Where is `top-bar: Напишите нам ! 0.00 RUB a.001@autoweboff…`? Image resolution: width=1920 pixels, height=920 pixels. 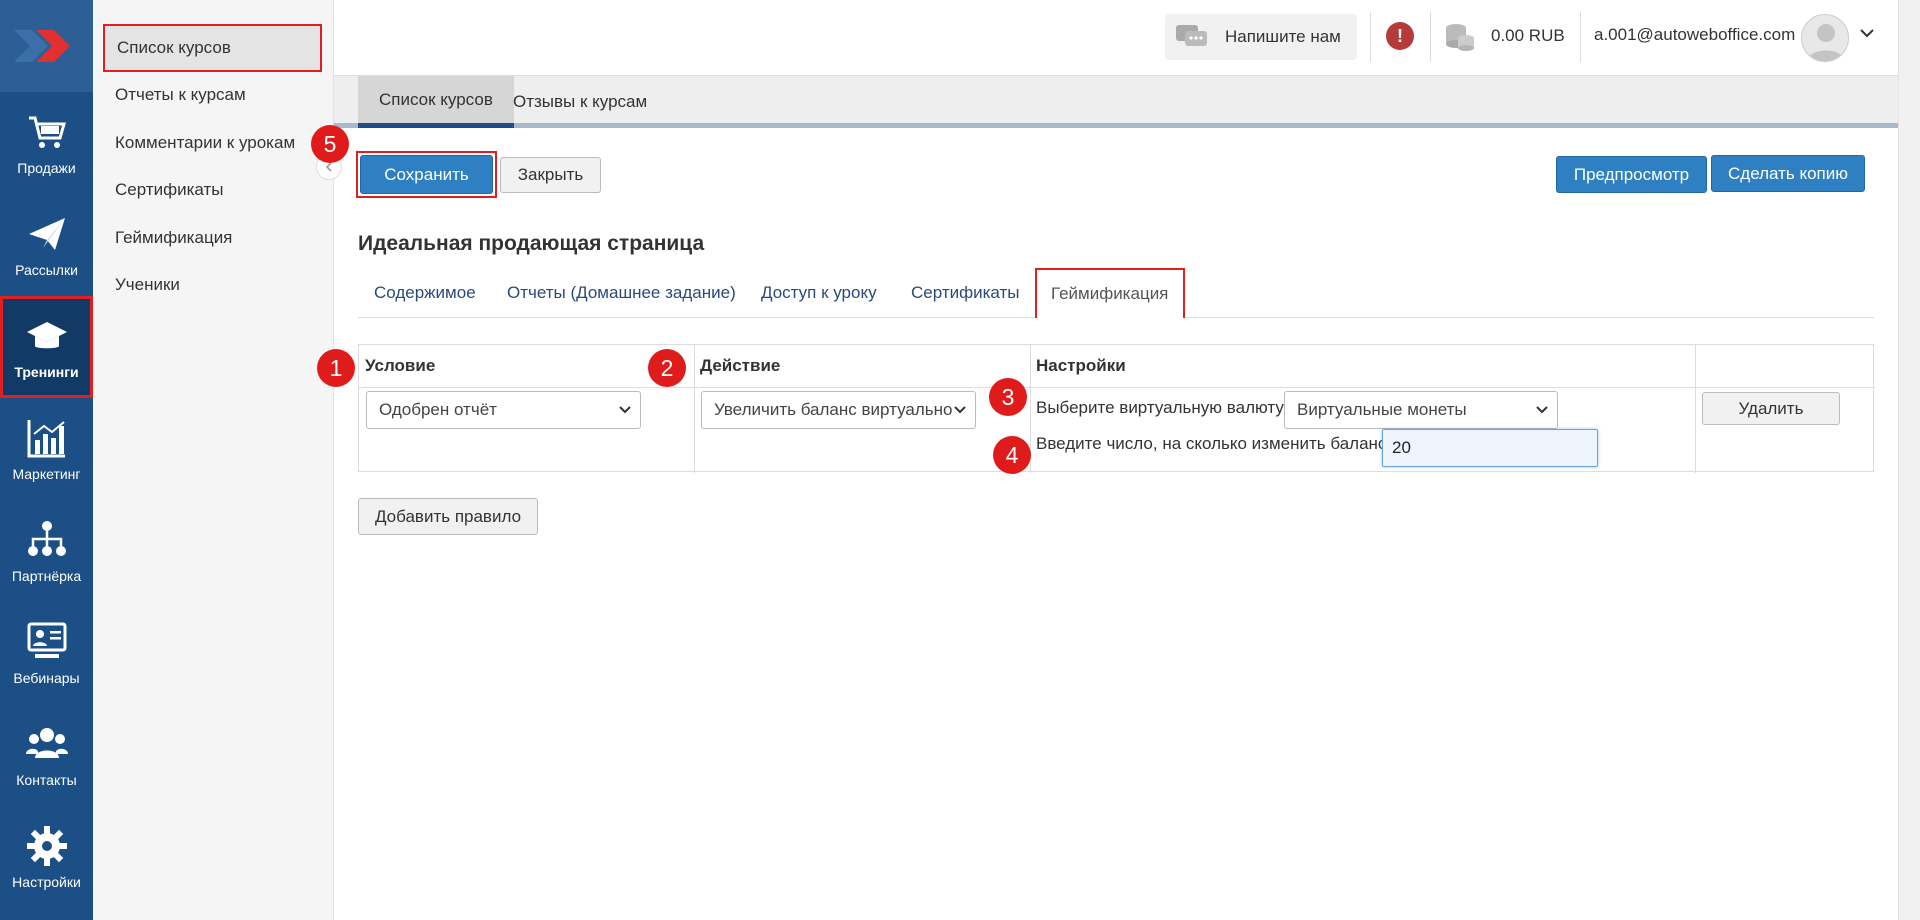
top-bar: Напишите нам ! 0.00 RUB a.001@autoweboff… is located at coordinates (1116, 38).